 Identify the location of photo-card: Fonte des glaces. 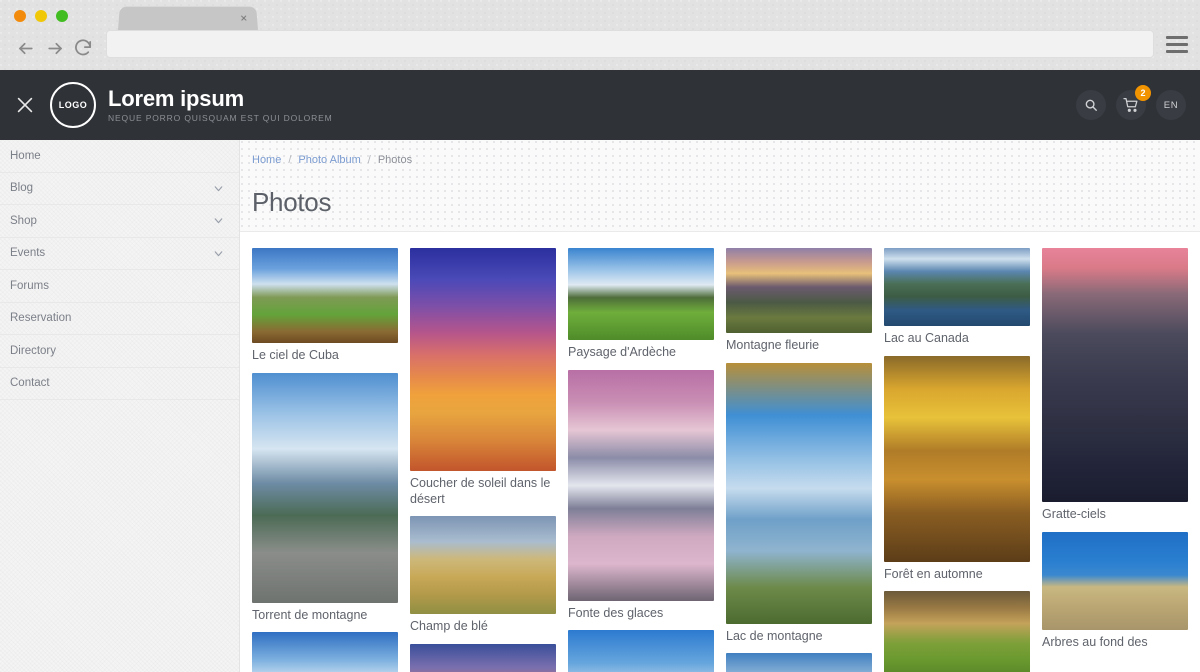
(641, 495).